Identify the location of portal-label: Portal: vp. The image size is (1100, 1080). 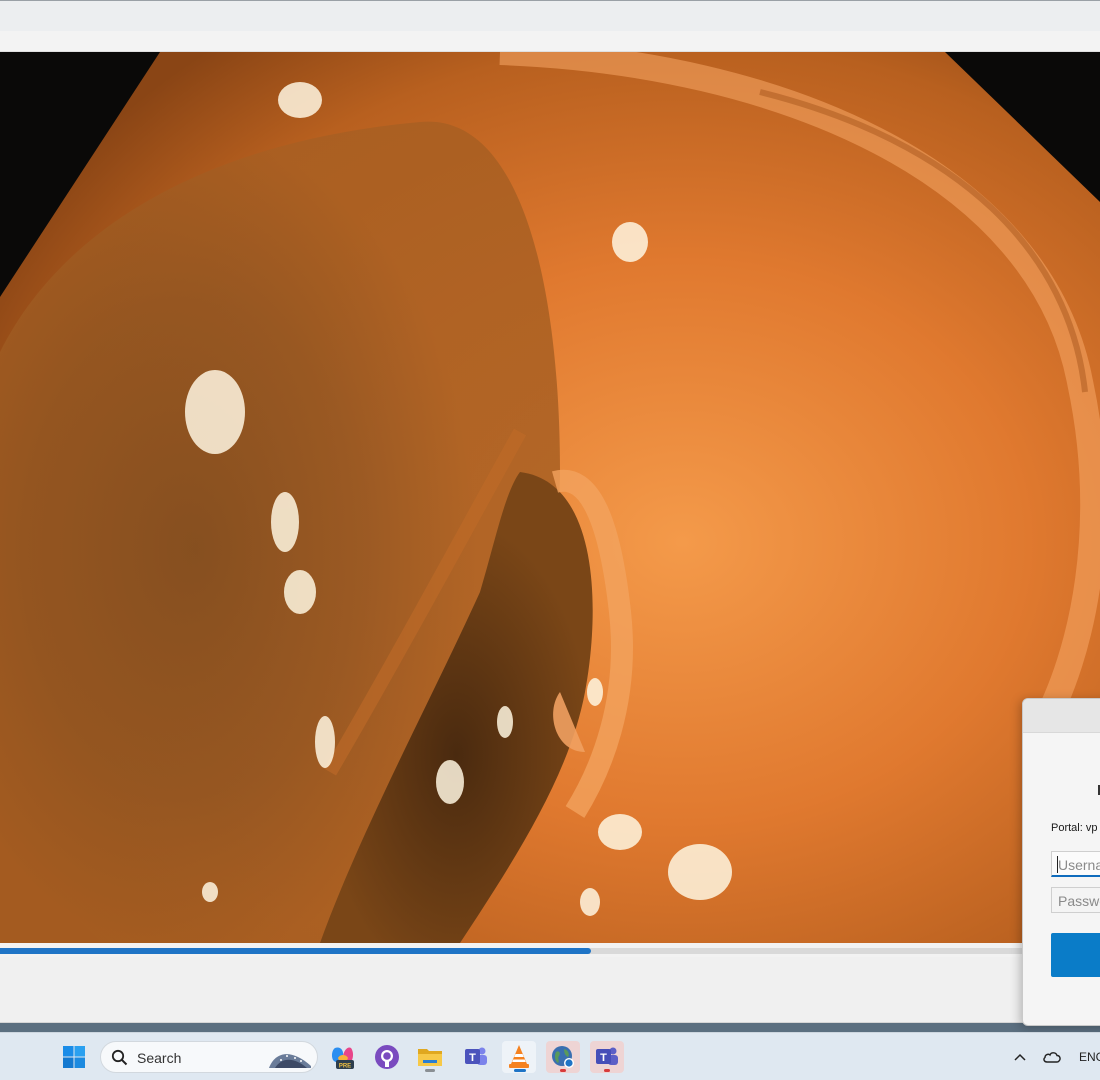
(1074, 828).